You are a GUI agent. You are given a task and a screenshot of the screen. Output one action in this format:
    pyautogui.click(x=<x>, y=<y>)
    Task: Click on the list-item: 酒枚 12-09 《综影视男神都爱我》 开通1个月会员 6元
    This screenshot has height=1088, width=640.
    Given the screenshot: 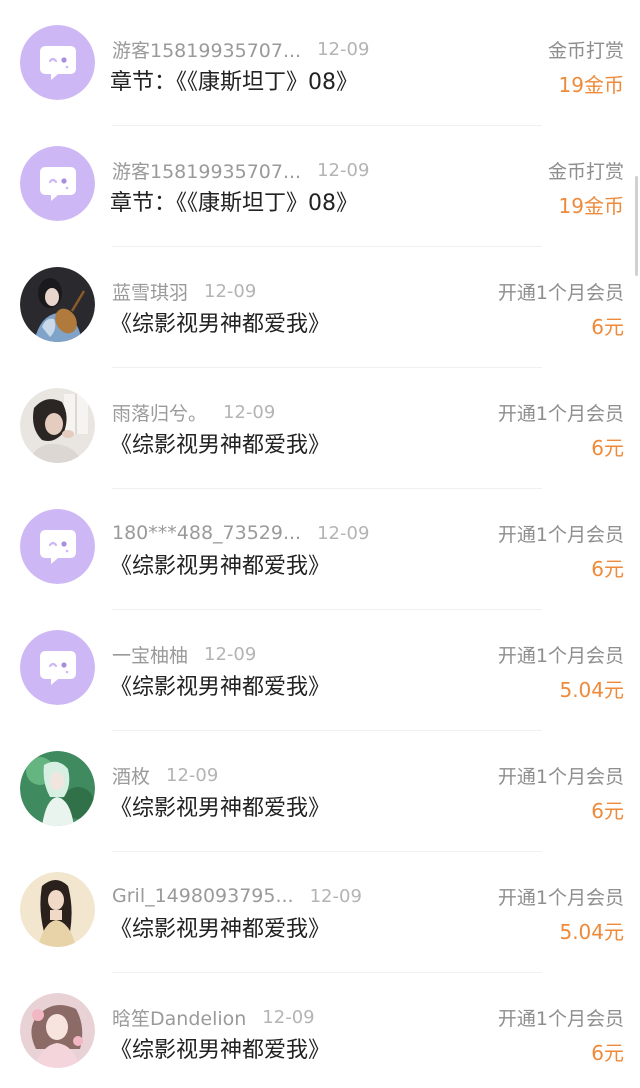 What is the action you would take?
    pyautogui.click(x=320, y=786)
    